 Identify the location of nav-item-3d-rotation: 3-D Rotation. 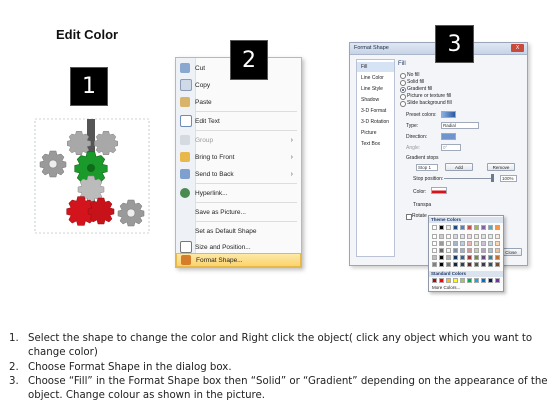
(375, 122).